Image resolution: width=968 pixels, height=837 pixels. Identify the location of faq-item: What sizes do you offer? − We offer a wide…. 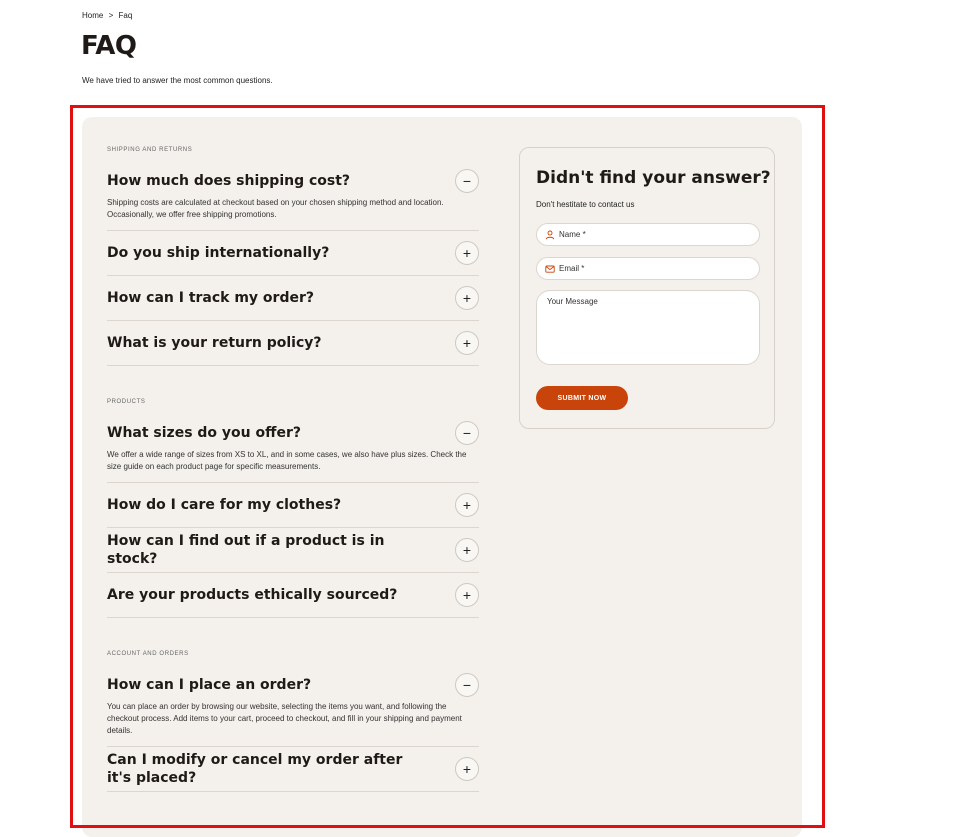
(293, 447).